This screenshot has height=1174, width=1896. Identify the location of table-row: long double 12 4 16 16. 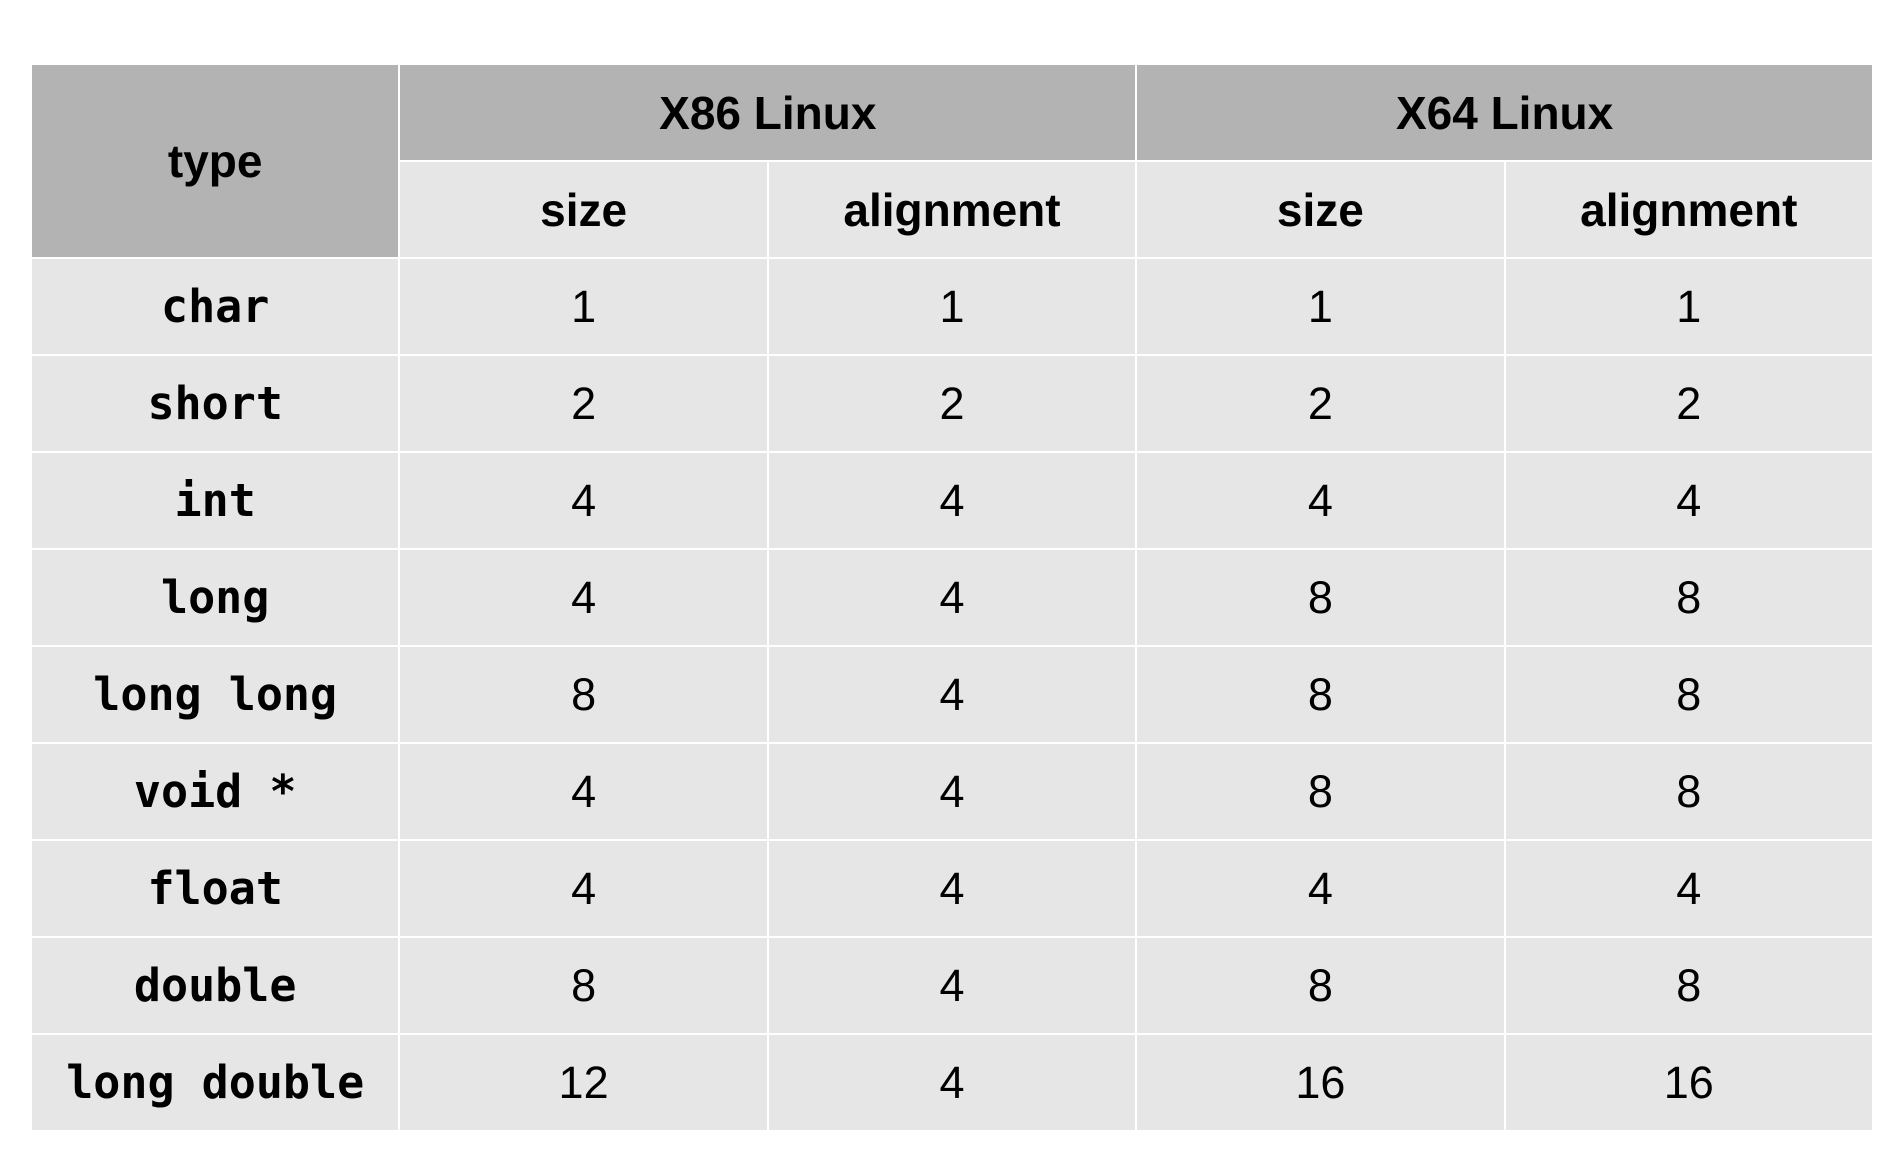
(951, 1082).